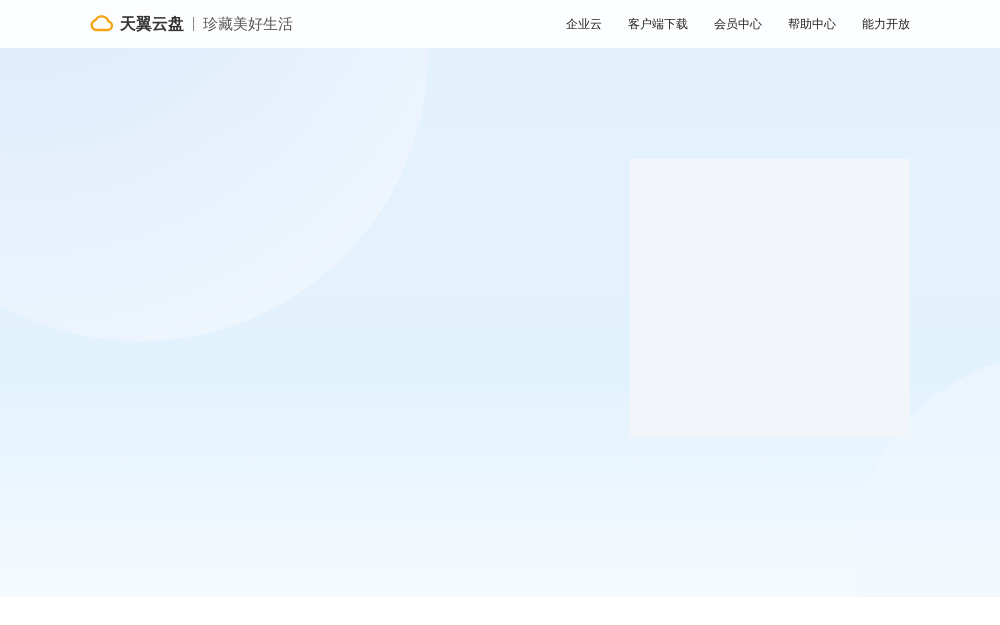 Image resolution: width=1000 pixels, height=625 pixels. I want to click on nav-link: 企业云, so click(584, 24).